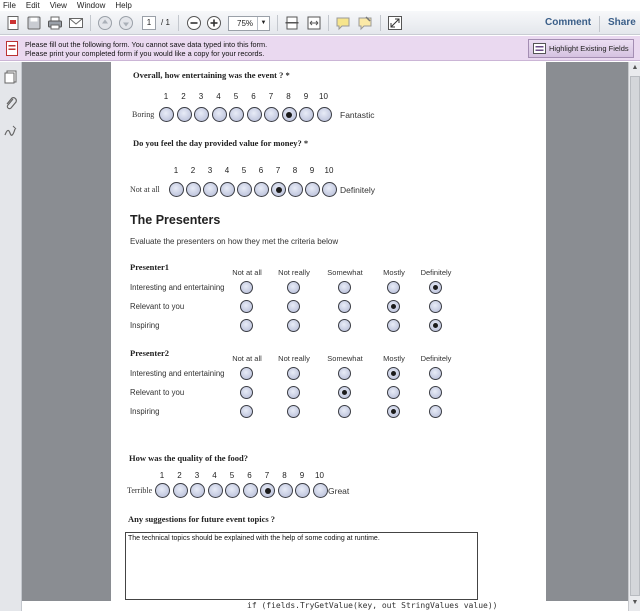 This screenshot has height=611, width=640. Describe the element at coordinates (263, 23) in the screenshot. I see `chevron-down-icon: ▼` at that location.